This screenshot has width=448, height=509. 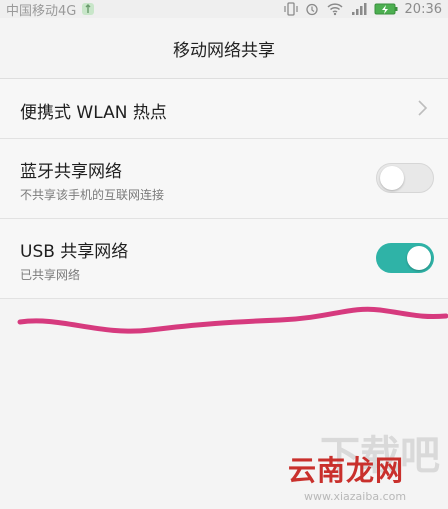 What do you see at coordinates (386, 9) in the screenshot?
I see `battery-charging-icon` at bounding box center [386, 9].